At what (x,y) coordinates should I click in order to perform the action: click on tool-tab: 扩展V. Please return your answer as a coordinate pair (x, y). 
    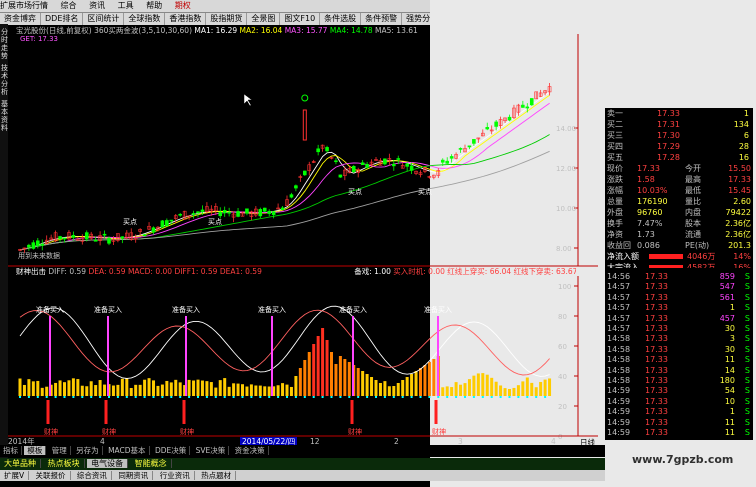
    Looking at the image, I should click on (15, 475).